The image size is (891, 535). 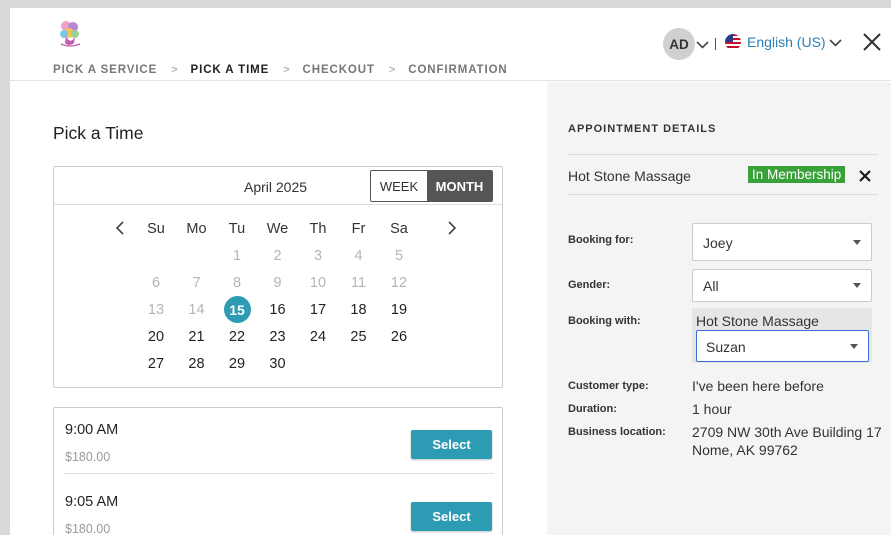 What do you see at coordinates (92, 502) in the screenshot?
I see `slot-time: 9:05 AM` at bounding box center [92, 502].